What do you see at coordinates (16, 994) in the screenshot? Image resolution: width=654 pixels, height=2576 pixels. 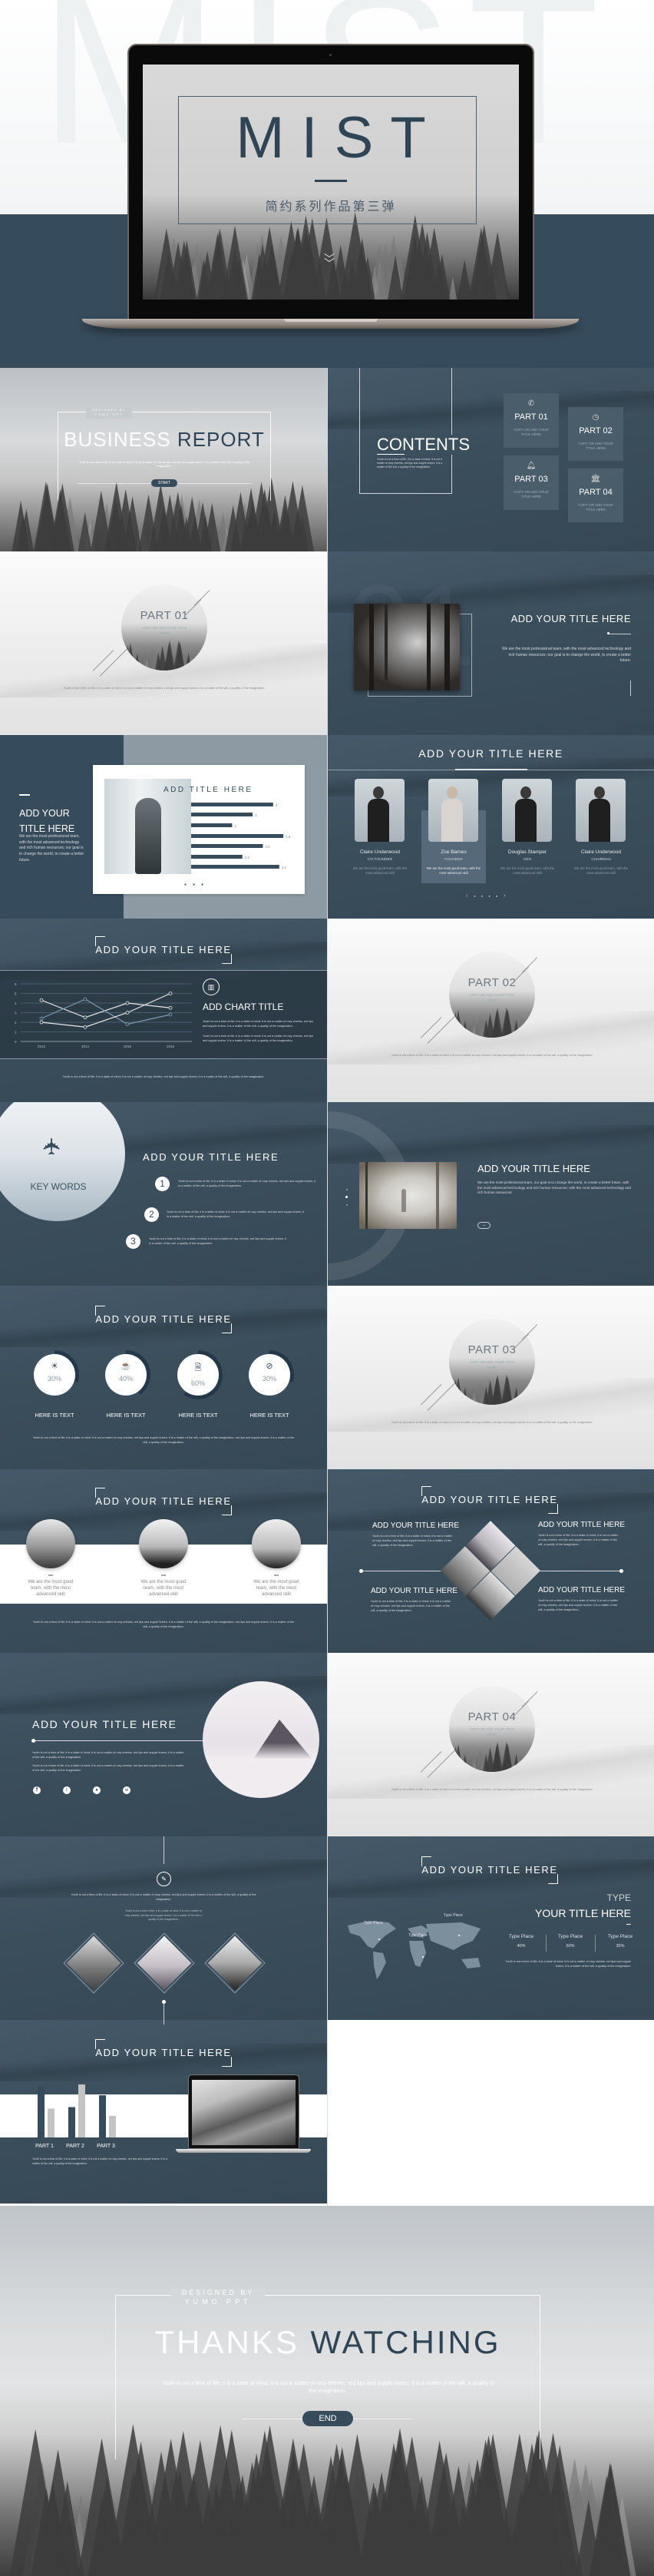 I see `y-tick-label: 5` at bounding box center [16, 994].